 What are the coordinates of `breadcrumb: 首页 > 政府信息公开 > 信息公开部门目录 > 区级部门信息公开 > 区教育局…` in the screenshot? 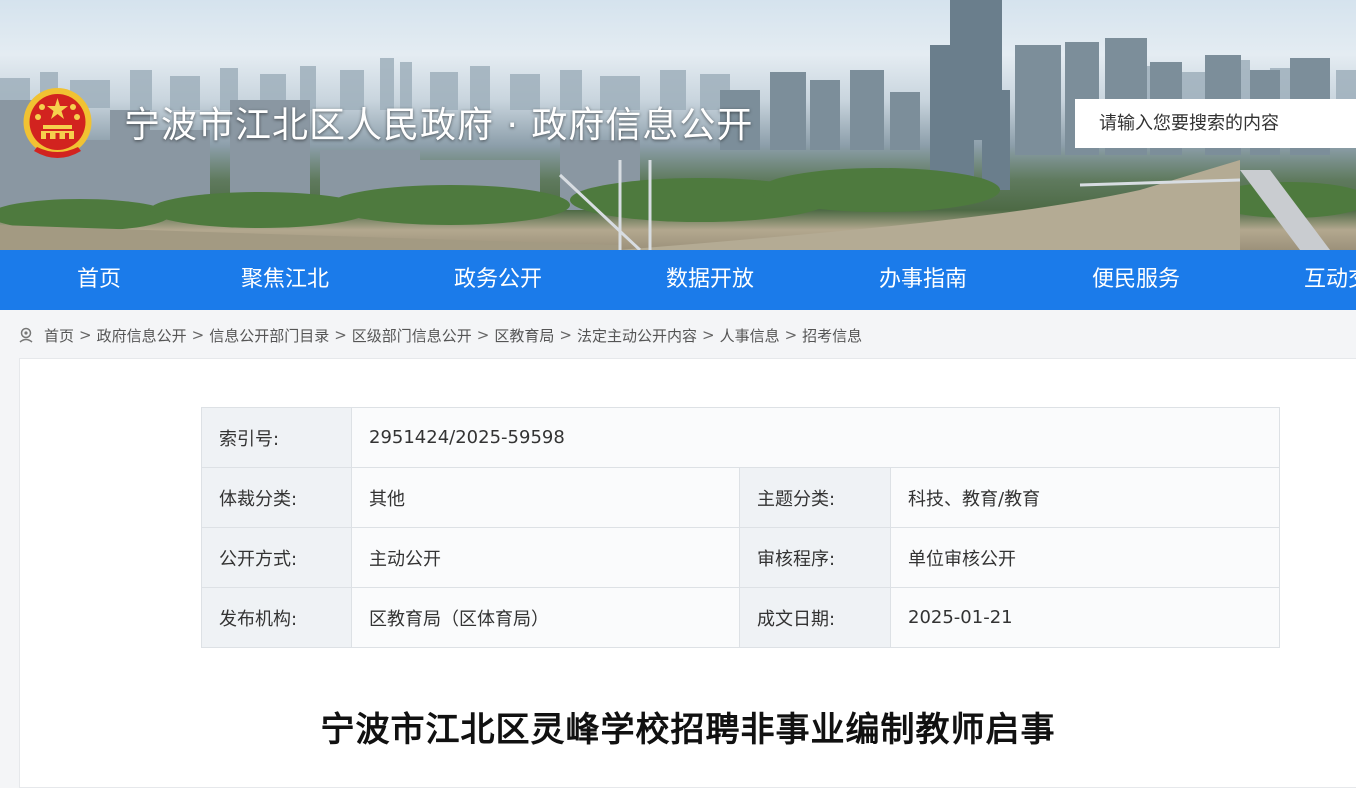 It's located at (440, 335).